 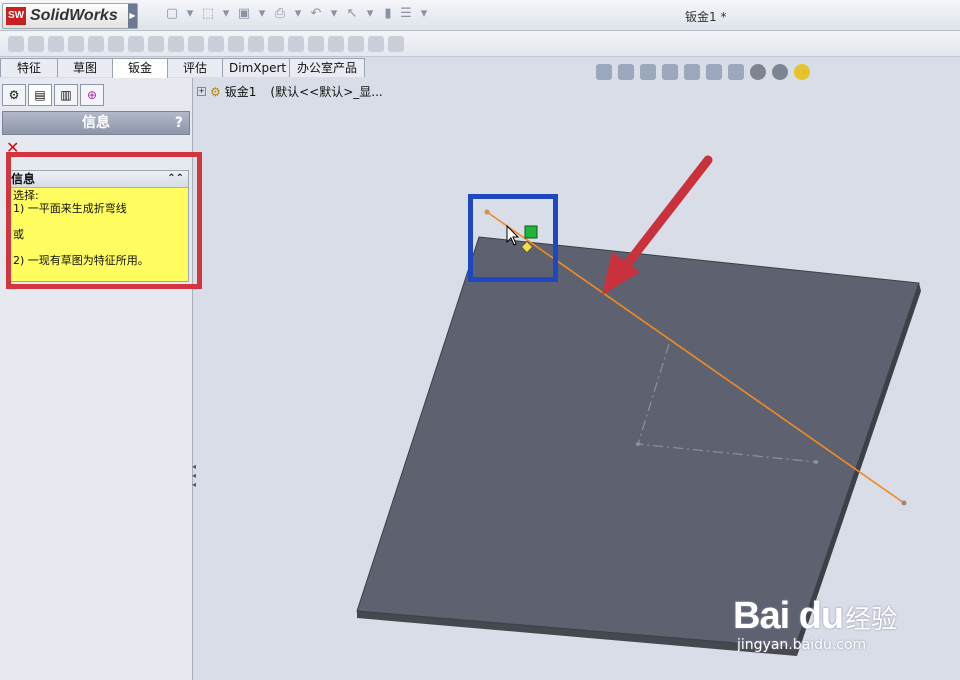 I want to click on sheet-plate-edge, so click(x=577, y=633).